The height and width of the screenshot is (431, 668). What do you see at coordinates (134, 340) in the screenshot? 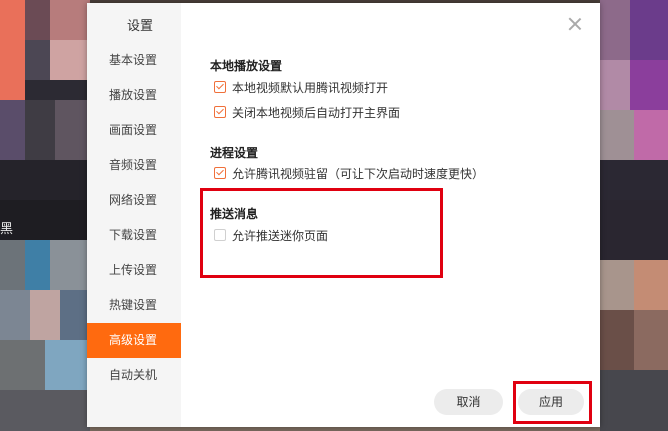
I see `sidebar-item-advanced: 高级设置` at bounding box center [134, 340].